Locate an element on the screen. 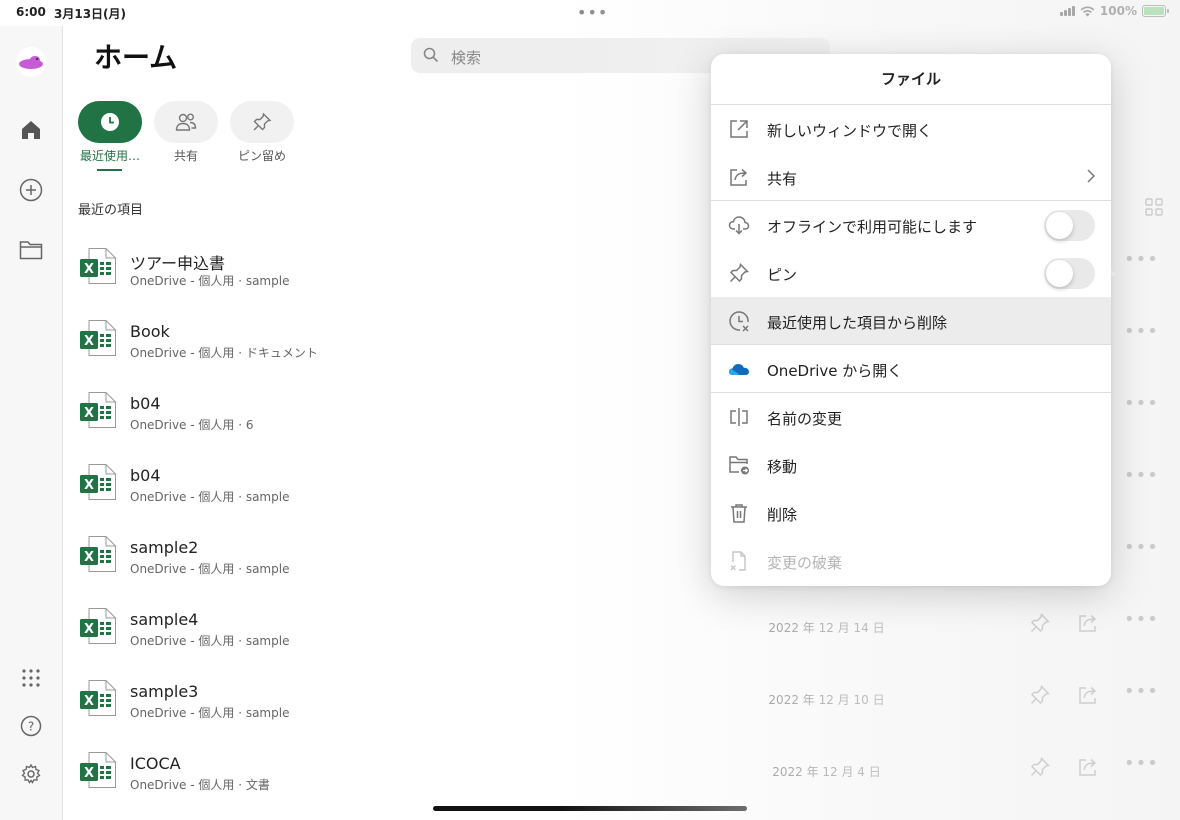 The height and width of the screenshot is (820, 1180). battery-icon is located at coordinates (1155, 11).